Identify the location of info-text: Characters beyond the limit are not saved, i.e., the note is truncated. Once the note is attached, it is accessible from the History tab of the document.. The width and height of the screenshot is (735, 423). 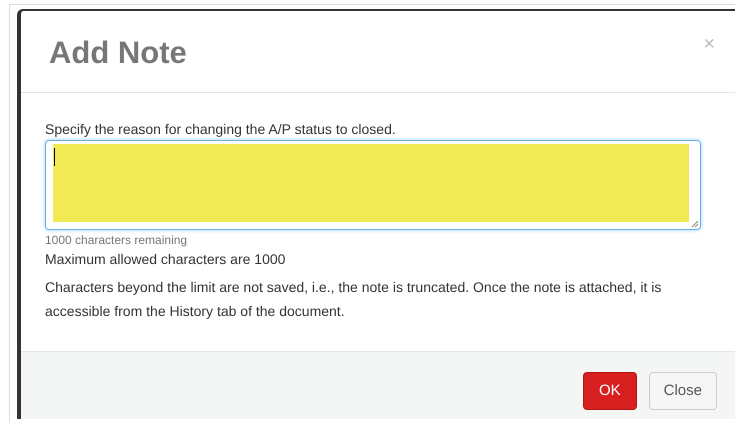
(353, 299).